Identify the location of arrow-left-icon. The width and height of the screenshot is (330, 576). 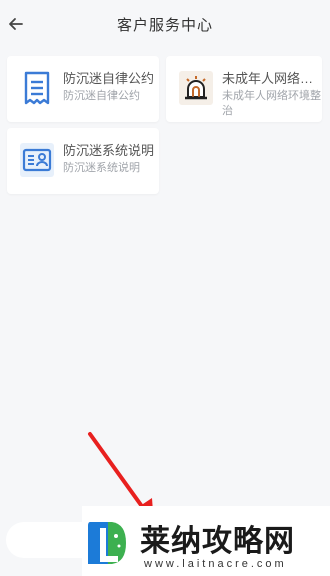
(16, 24).